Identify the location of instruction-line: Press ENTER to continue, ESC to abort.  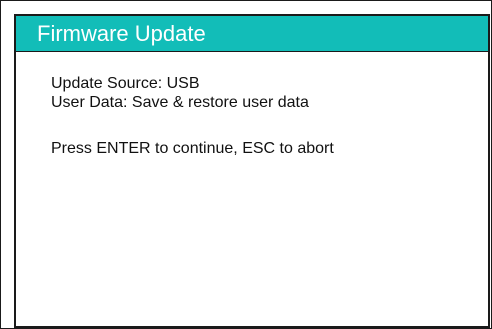
(192, 148).